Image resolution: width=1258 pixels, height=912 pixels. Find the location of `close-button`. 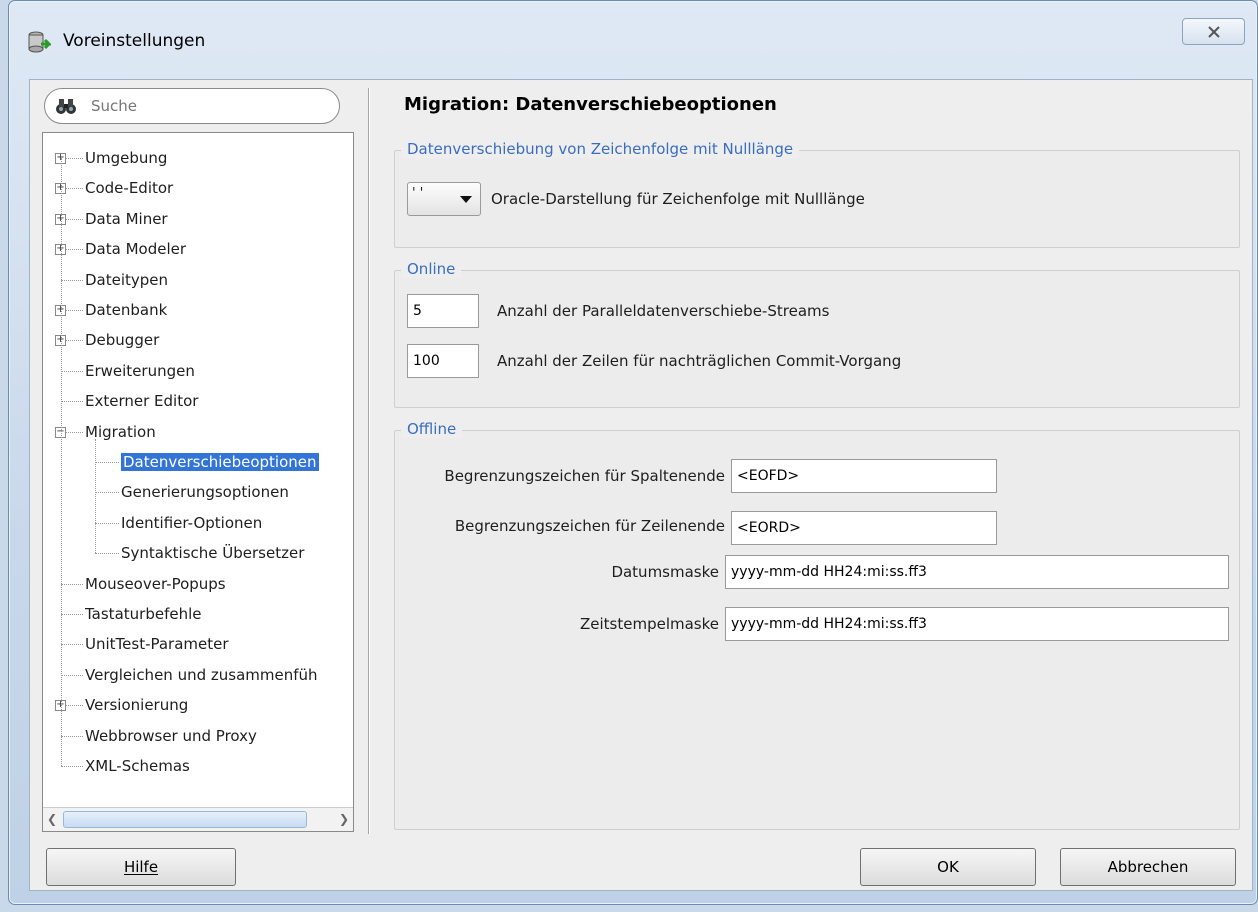

close-button is located at coordinates (1213, 31).